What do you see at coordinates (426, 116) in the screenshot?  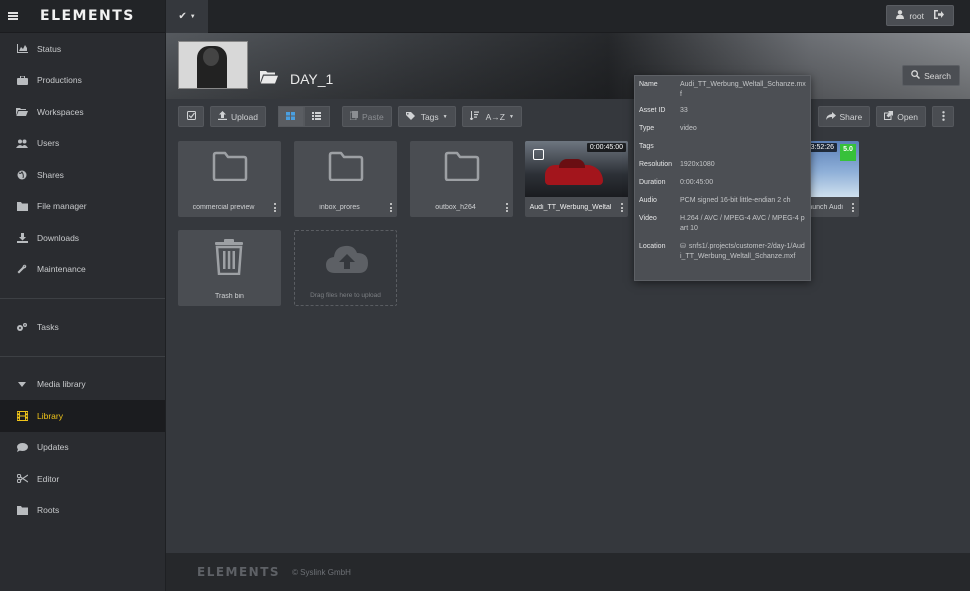 I see `tags-dropdown-button: Tags ▼` at bounding box center [426, 116].